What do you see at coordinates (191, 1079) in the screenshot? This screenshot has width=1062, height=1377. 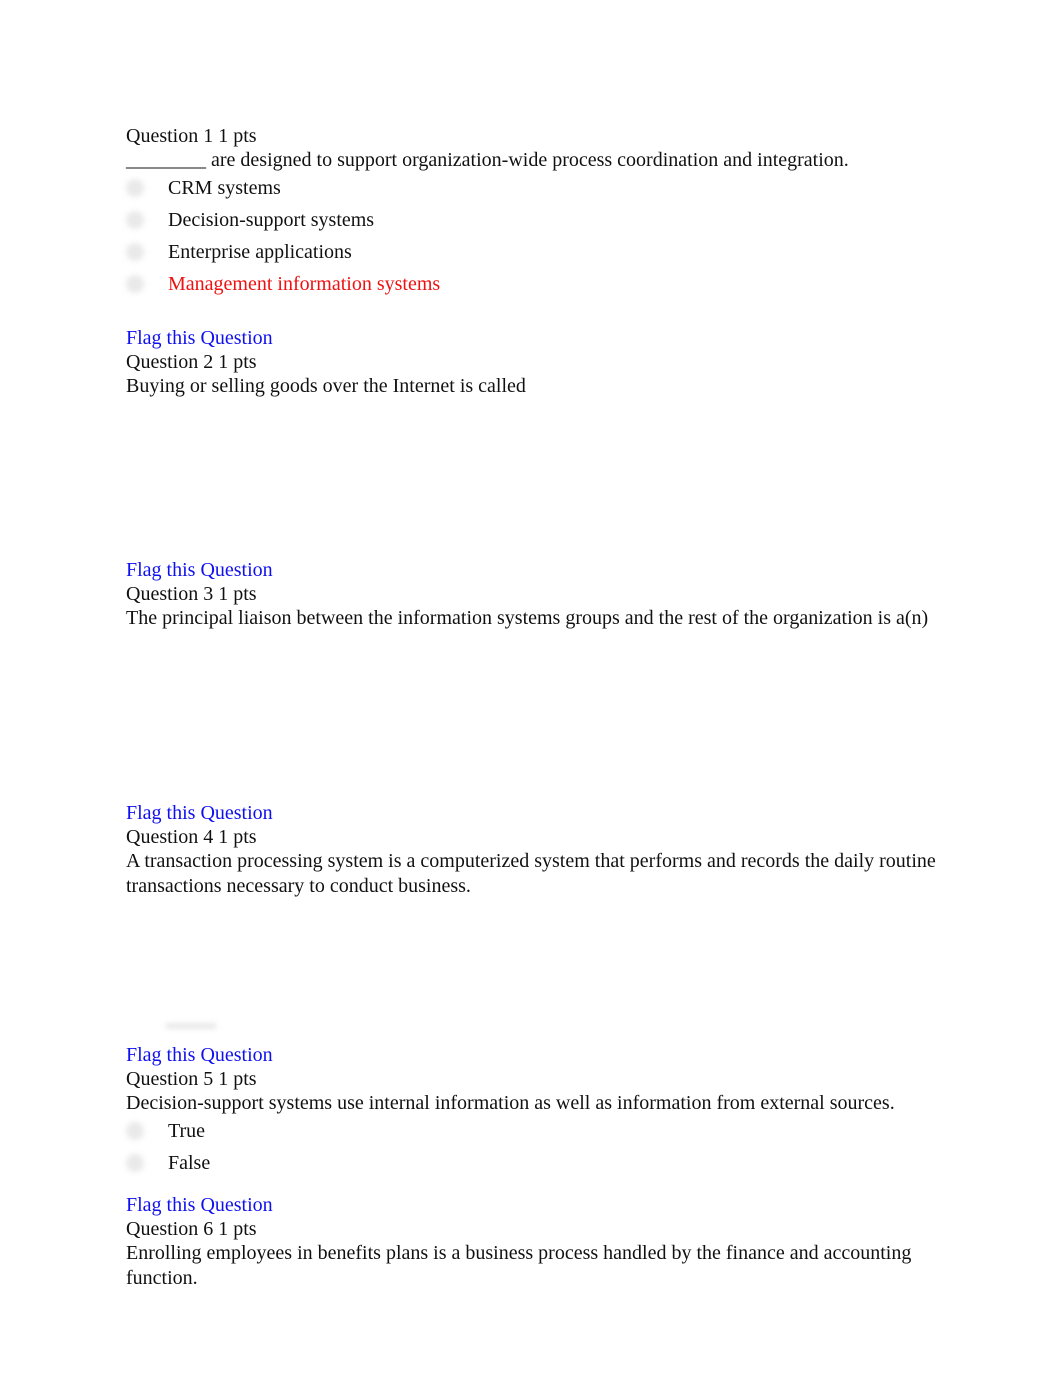 I see `question-header: Question 5 1 pts` at bounding box center [191, 1079].